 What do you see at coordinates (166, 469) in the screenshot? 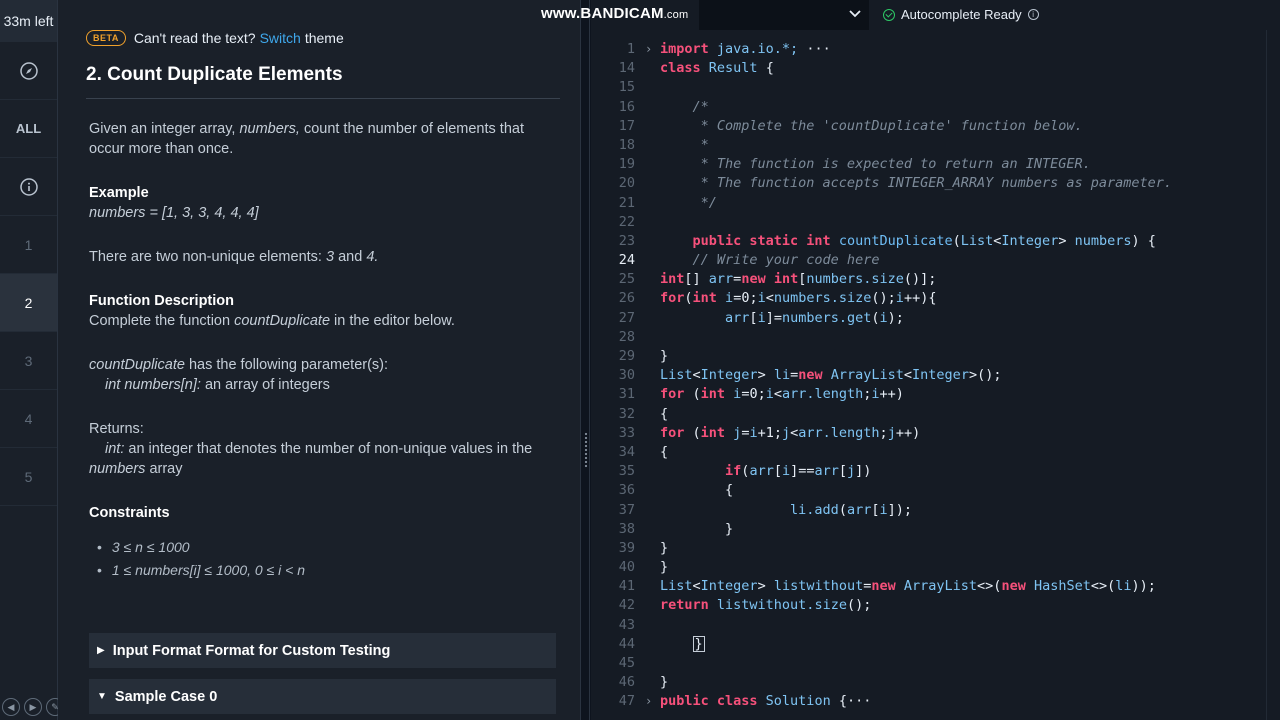
I see `returns-text-2: array` at bounding box center [166, 469].